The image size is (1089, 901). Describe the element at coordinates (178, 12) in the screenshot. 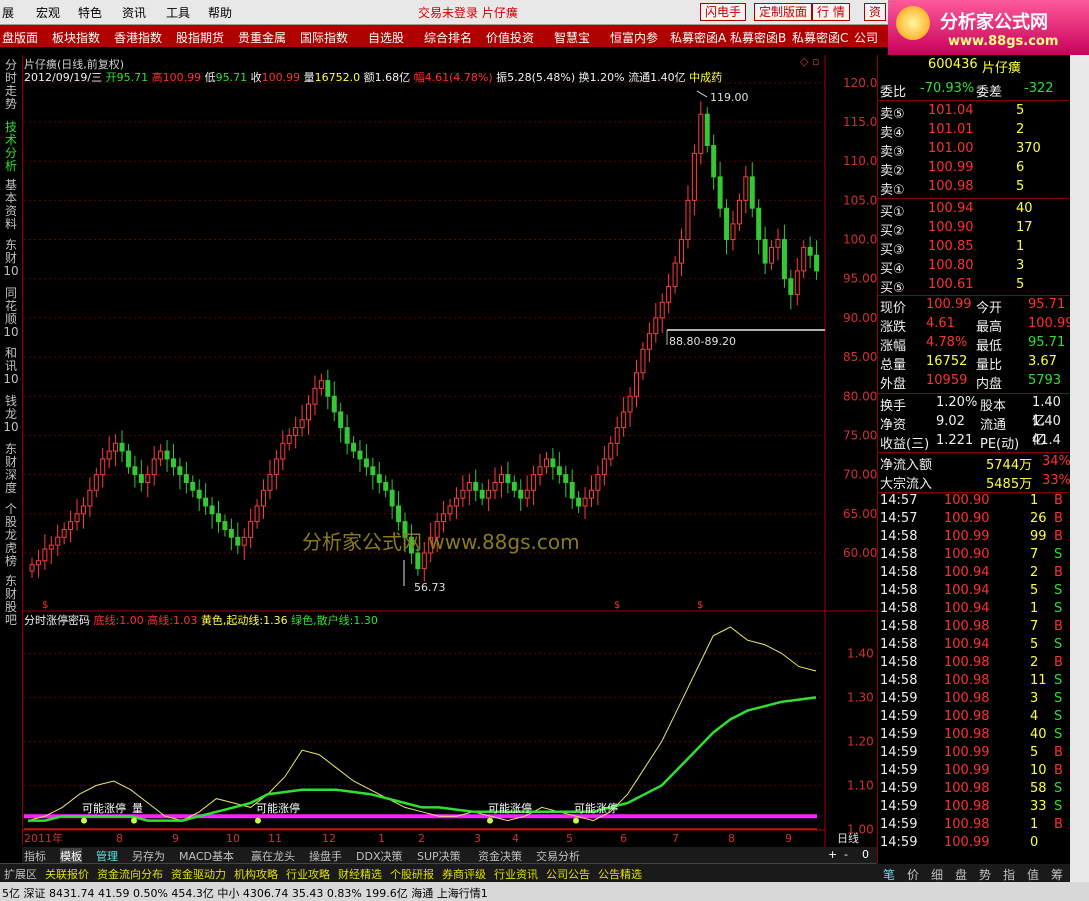

I see `menu-item-tools: 工具` at that location.